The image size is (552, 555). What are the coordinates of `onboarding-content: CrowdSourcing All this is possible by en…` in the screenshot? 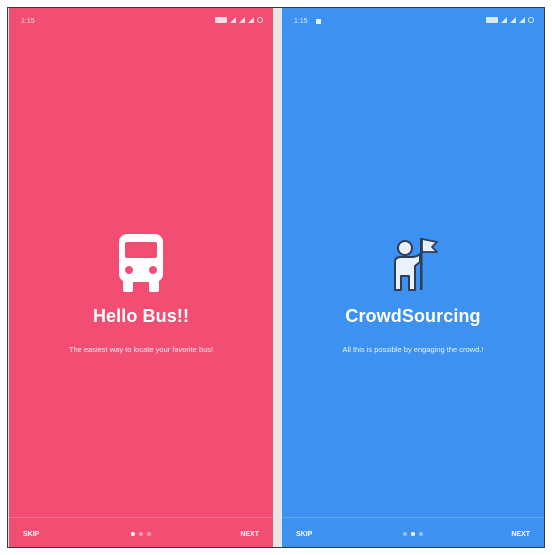 It's located at (413, 293).